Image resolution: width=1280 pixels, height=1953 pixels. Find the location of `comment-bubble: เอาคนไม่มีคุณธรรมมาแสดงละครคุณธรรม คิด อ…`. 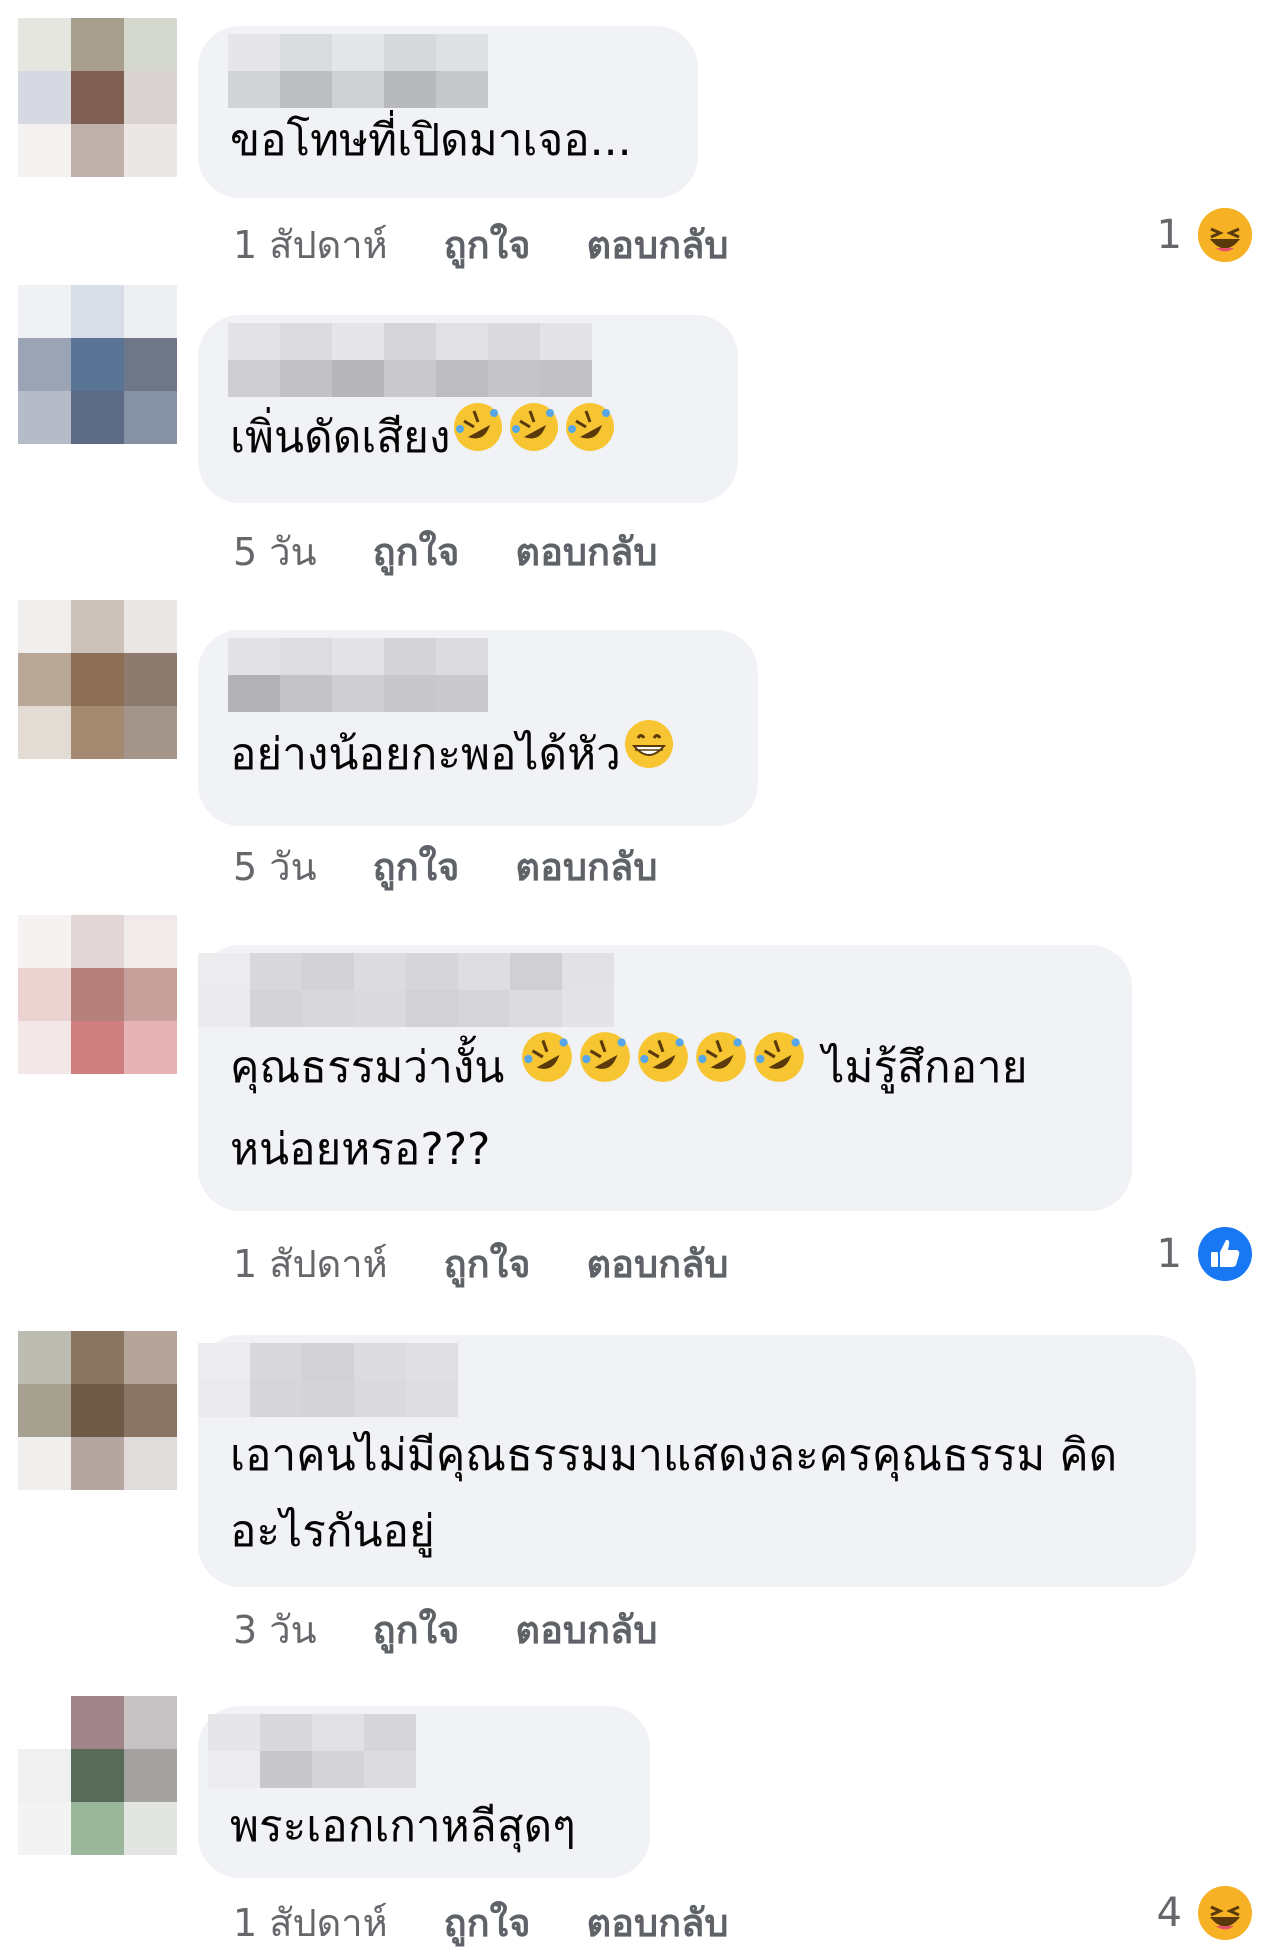

comment-bubble: เอาคนไม่มีคุณธรรมมาแสดงละครคุณธรรม คิด อ… is located at coordinates (697, 1461).